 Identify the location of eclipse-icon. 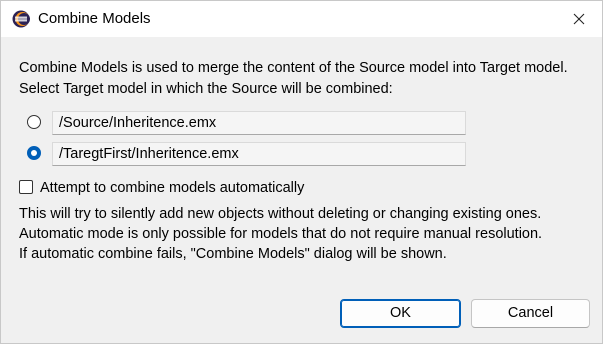
(21, 19).